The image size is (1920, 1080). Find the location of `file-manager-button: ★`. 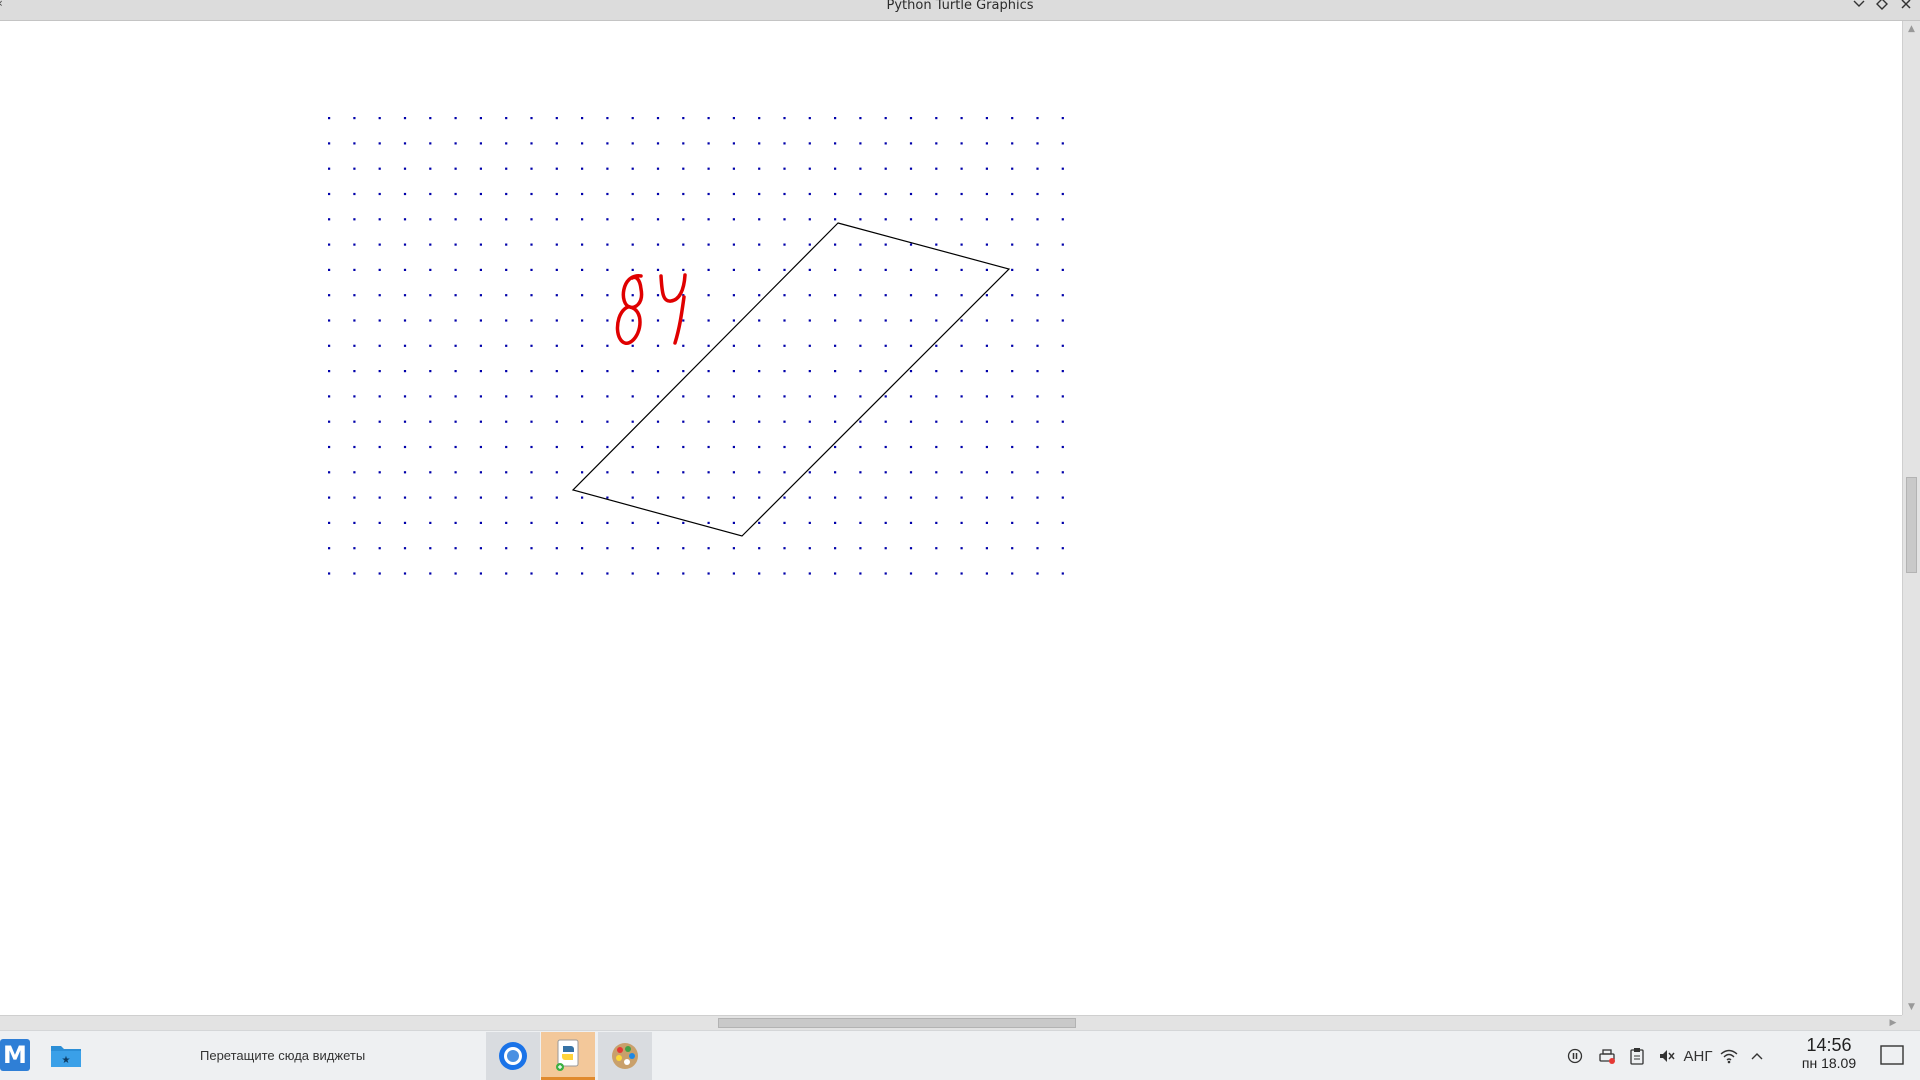

file-manager-button: ★ is located at coordinates (66, 1055).